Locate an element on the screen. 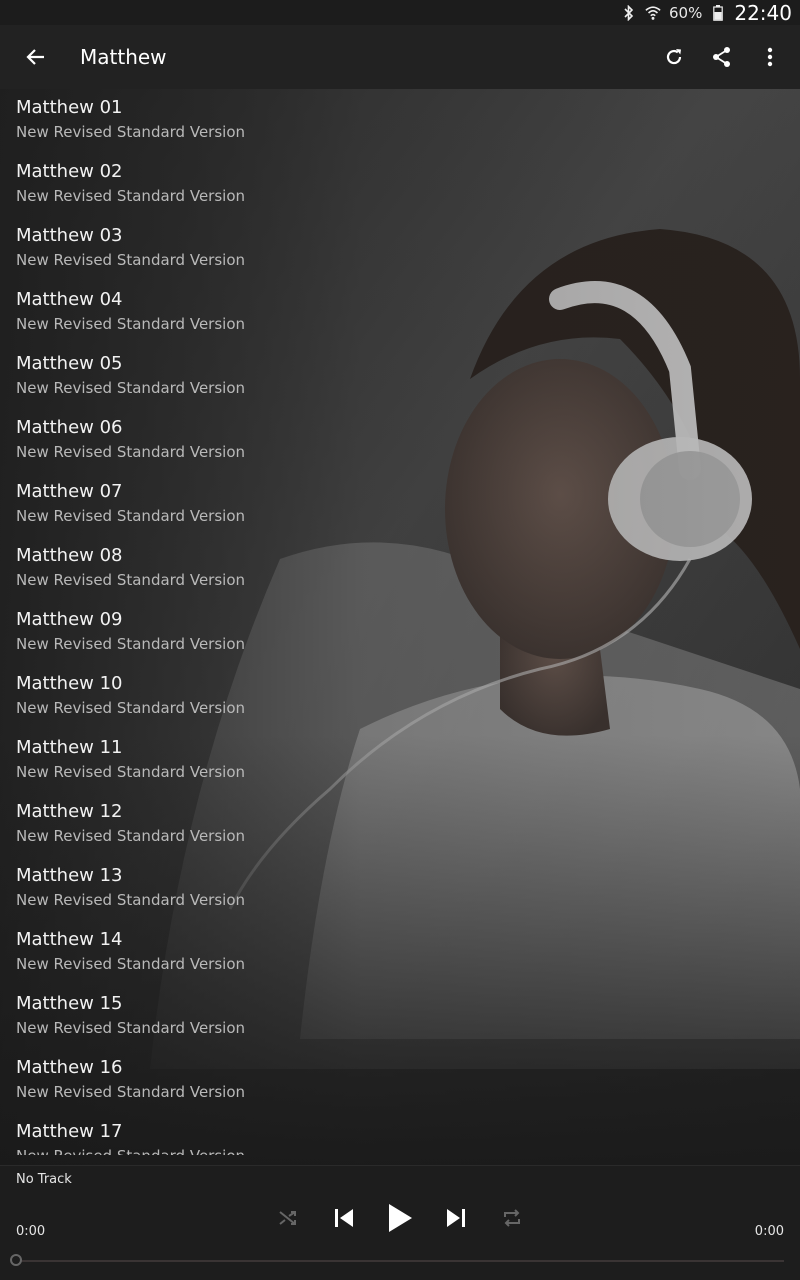 This screenshot has height=1280, width=800. more-vert-icon is located at coordinates (770, 57).